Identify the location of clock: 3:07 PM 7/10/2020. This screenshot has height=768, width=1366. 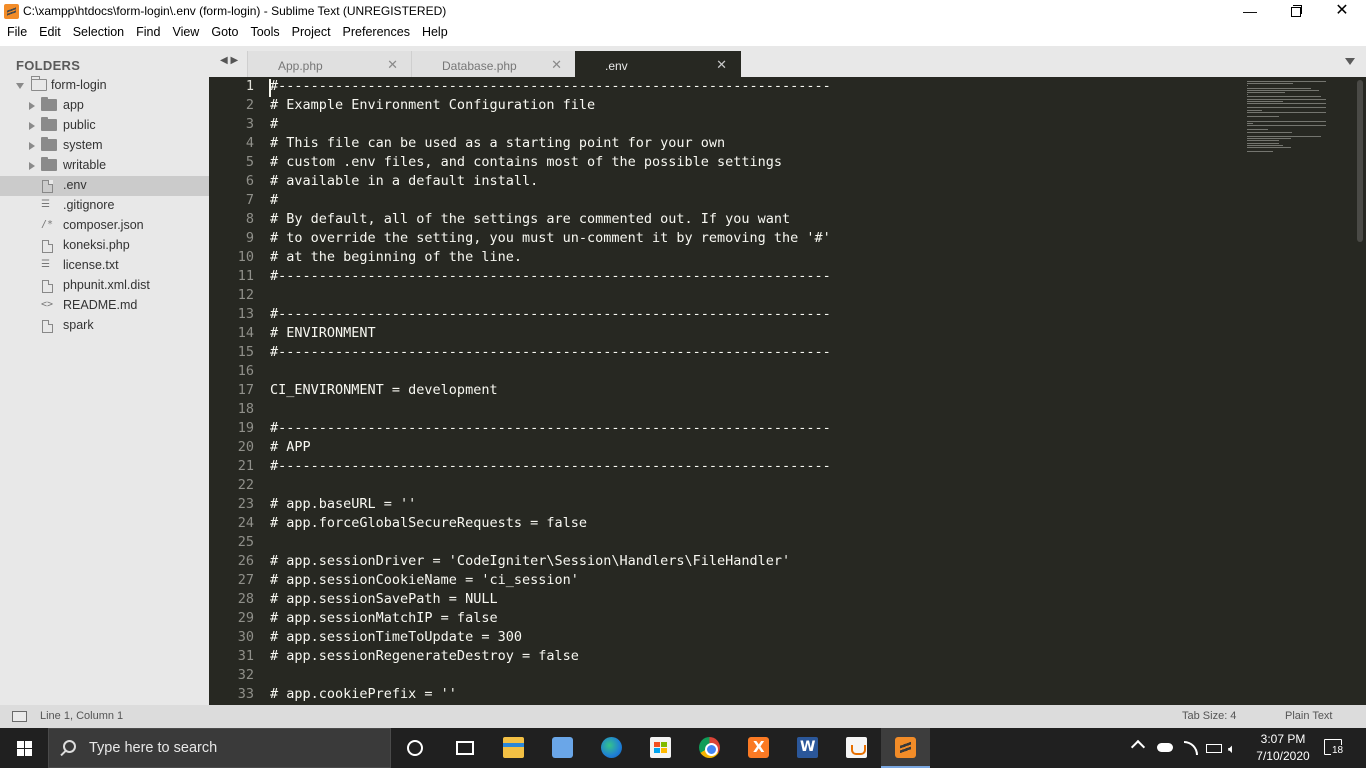
(1283, 748).